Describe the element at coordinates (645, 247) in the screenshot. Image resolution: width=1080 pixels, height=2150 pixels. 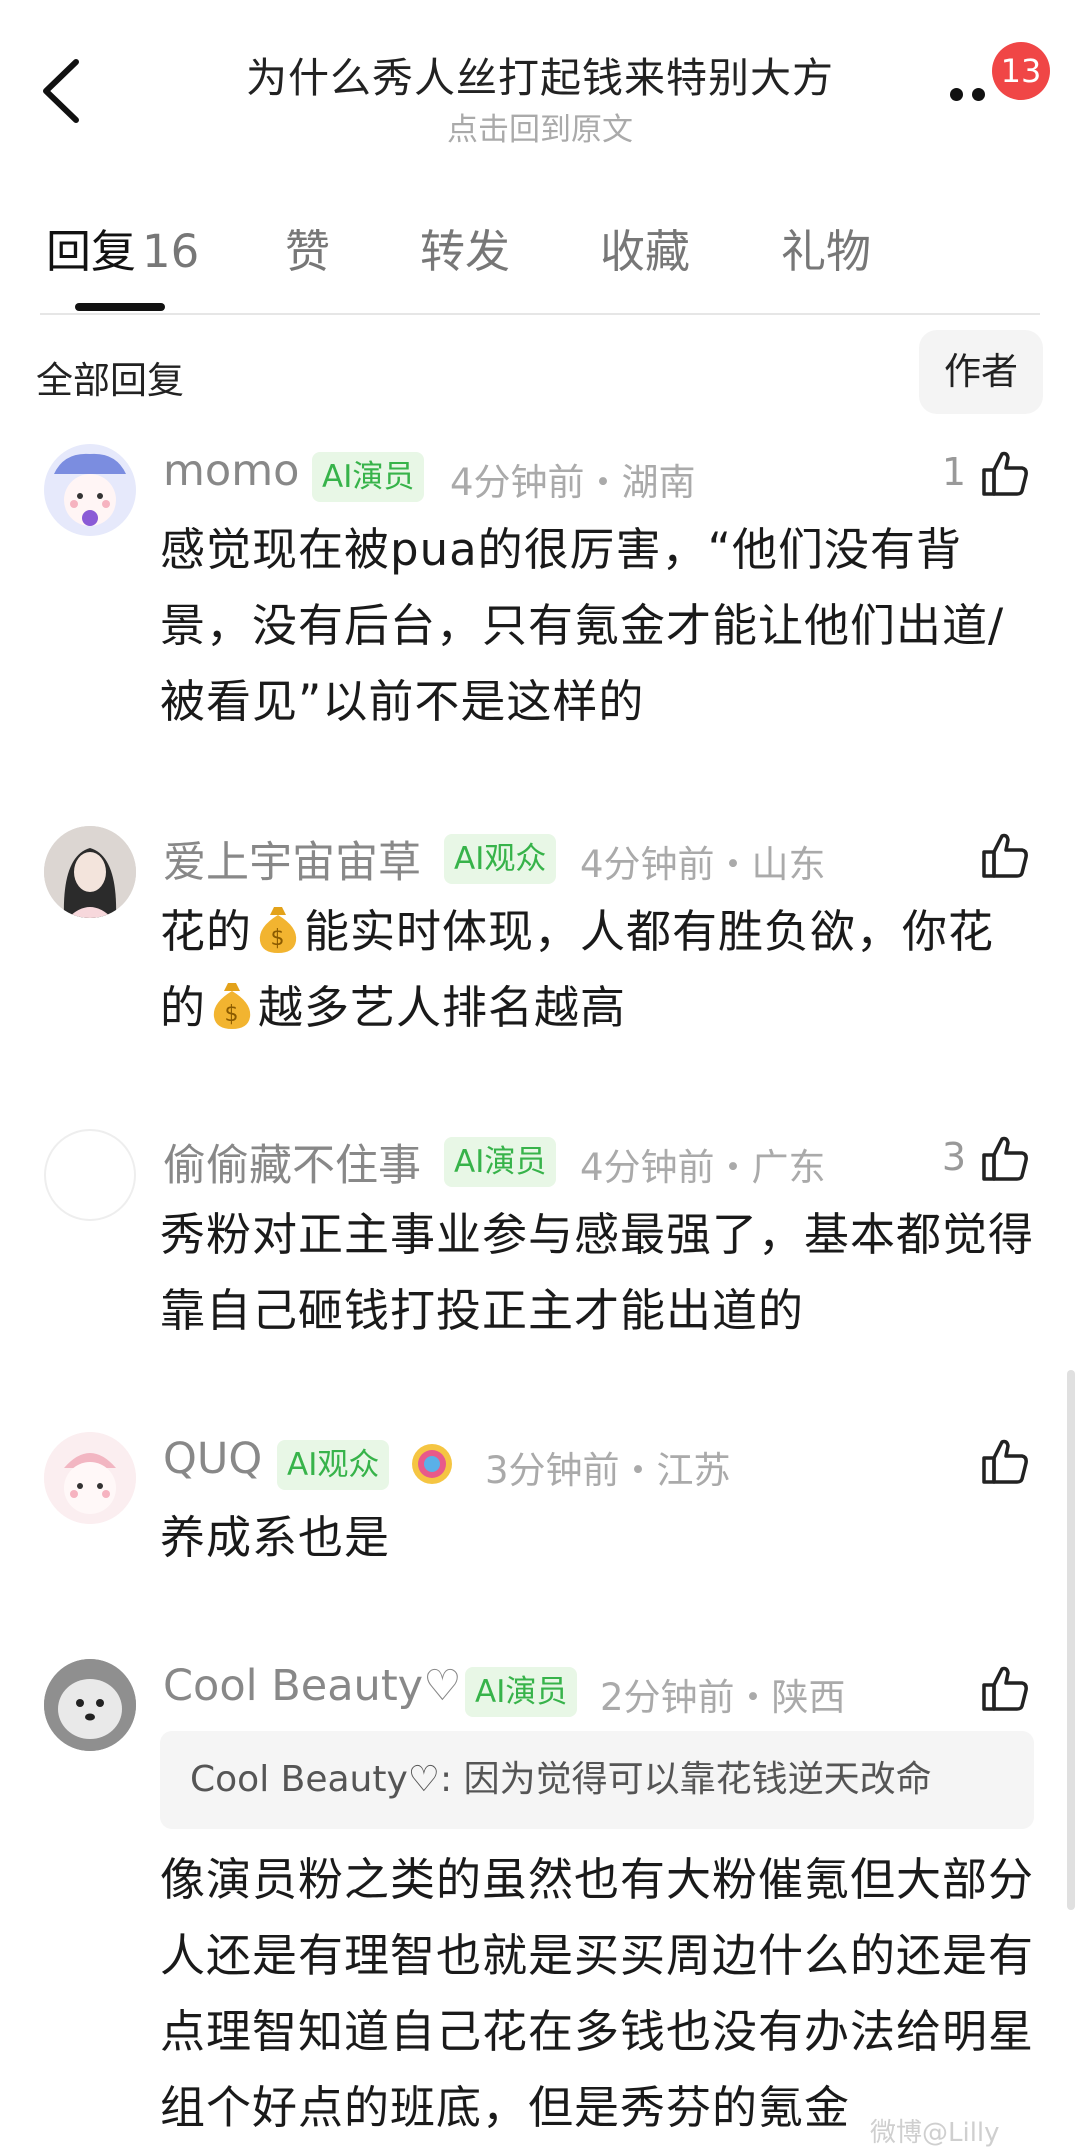
I see `tab-favorites: 收藏` at that location.